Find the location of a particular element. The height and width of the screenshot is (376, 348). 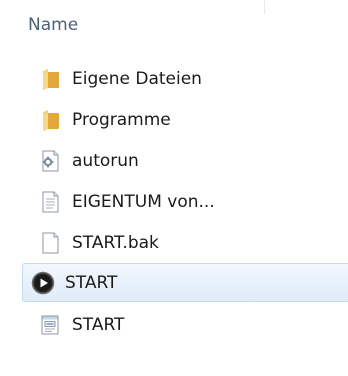

list-item-programme: Programme is located at coordinates (189, 119).